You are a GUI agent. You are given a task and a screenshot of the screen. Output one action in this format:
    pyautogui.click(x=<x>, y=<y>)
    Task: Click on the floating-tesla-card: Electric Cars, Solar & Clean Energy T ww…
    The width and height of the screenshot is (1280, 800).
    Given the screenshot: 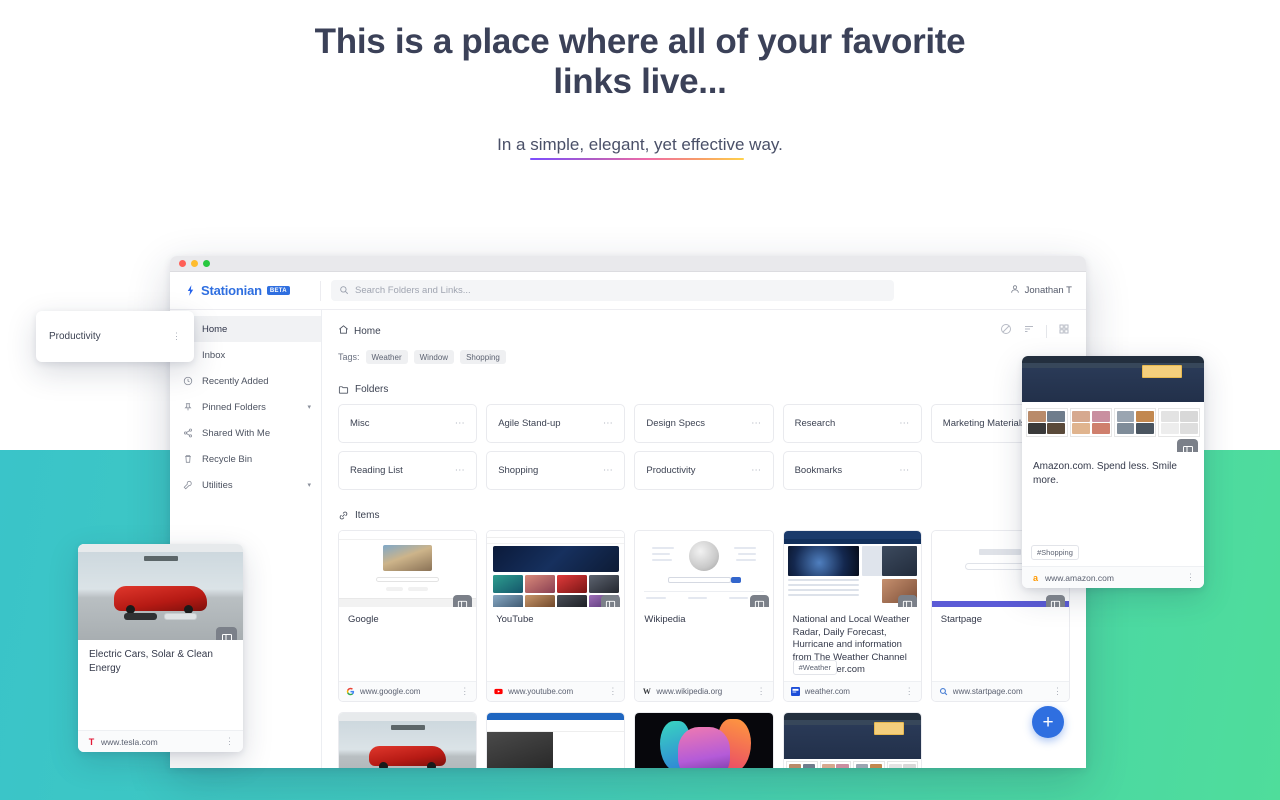 What is the action you would take?
    pyautogui.click(x=160, y=648)
    